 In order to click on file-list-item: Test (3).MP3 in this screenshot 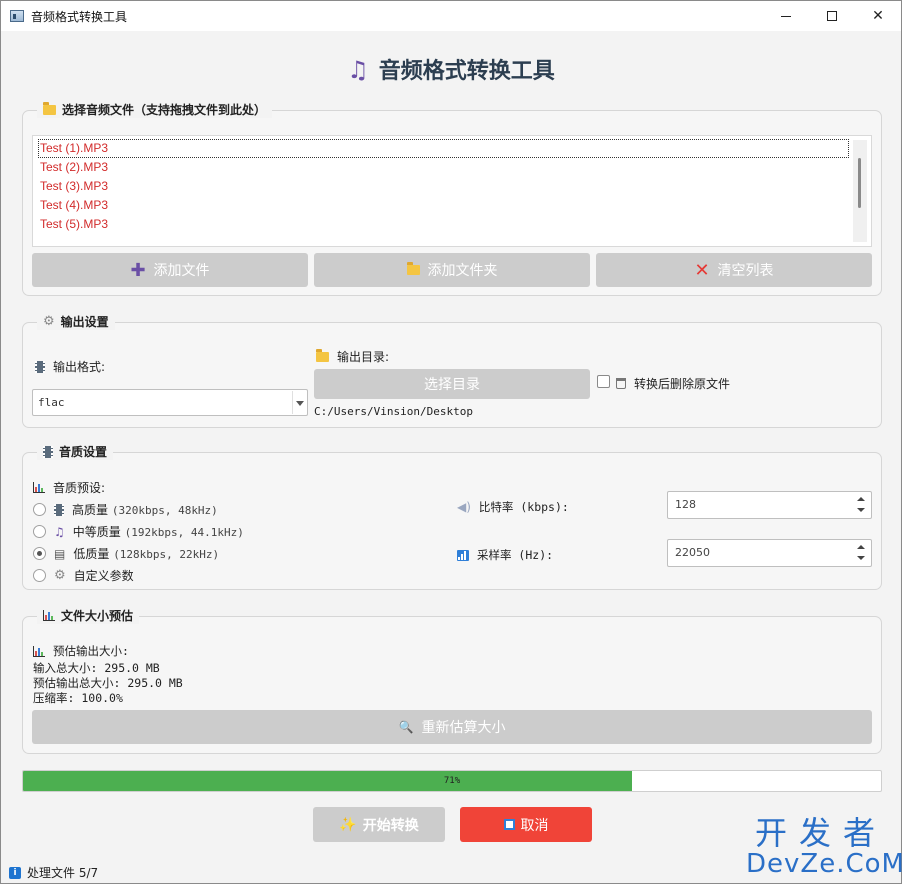, I will do `click(452, 186)`.